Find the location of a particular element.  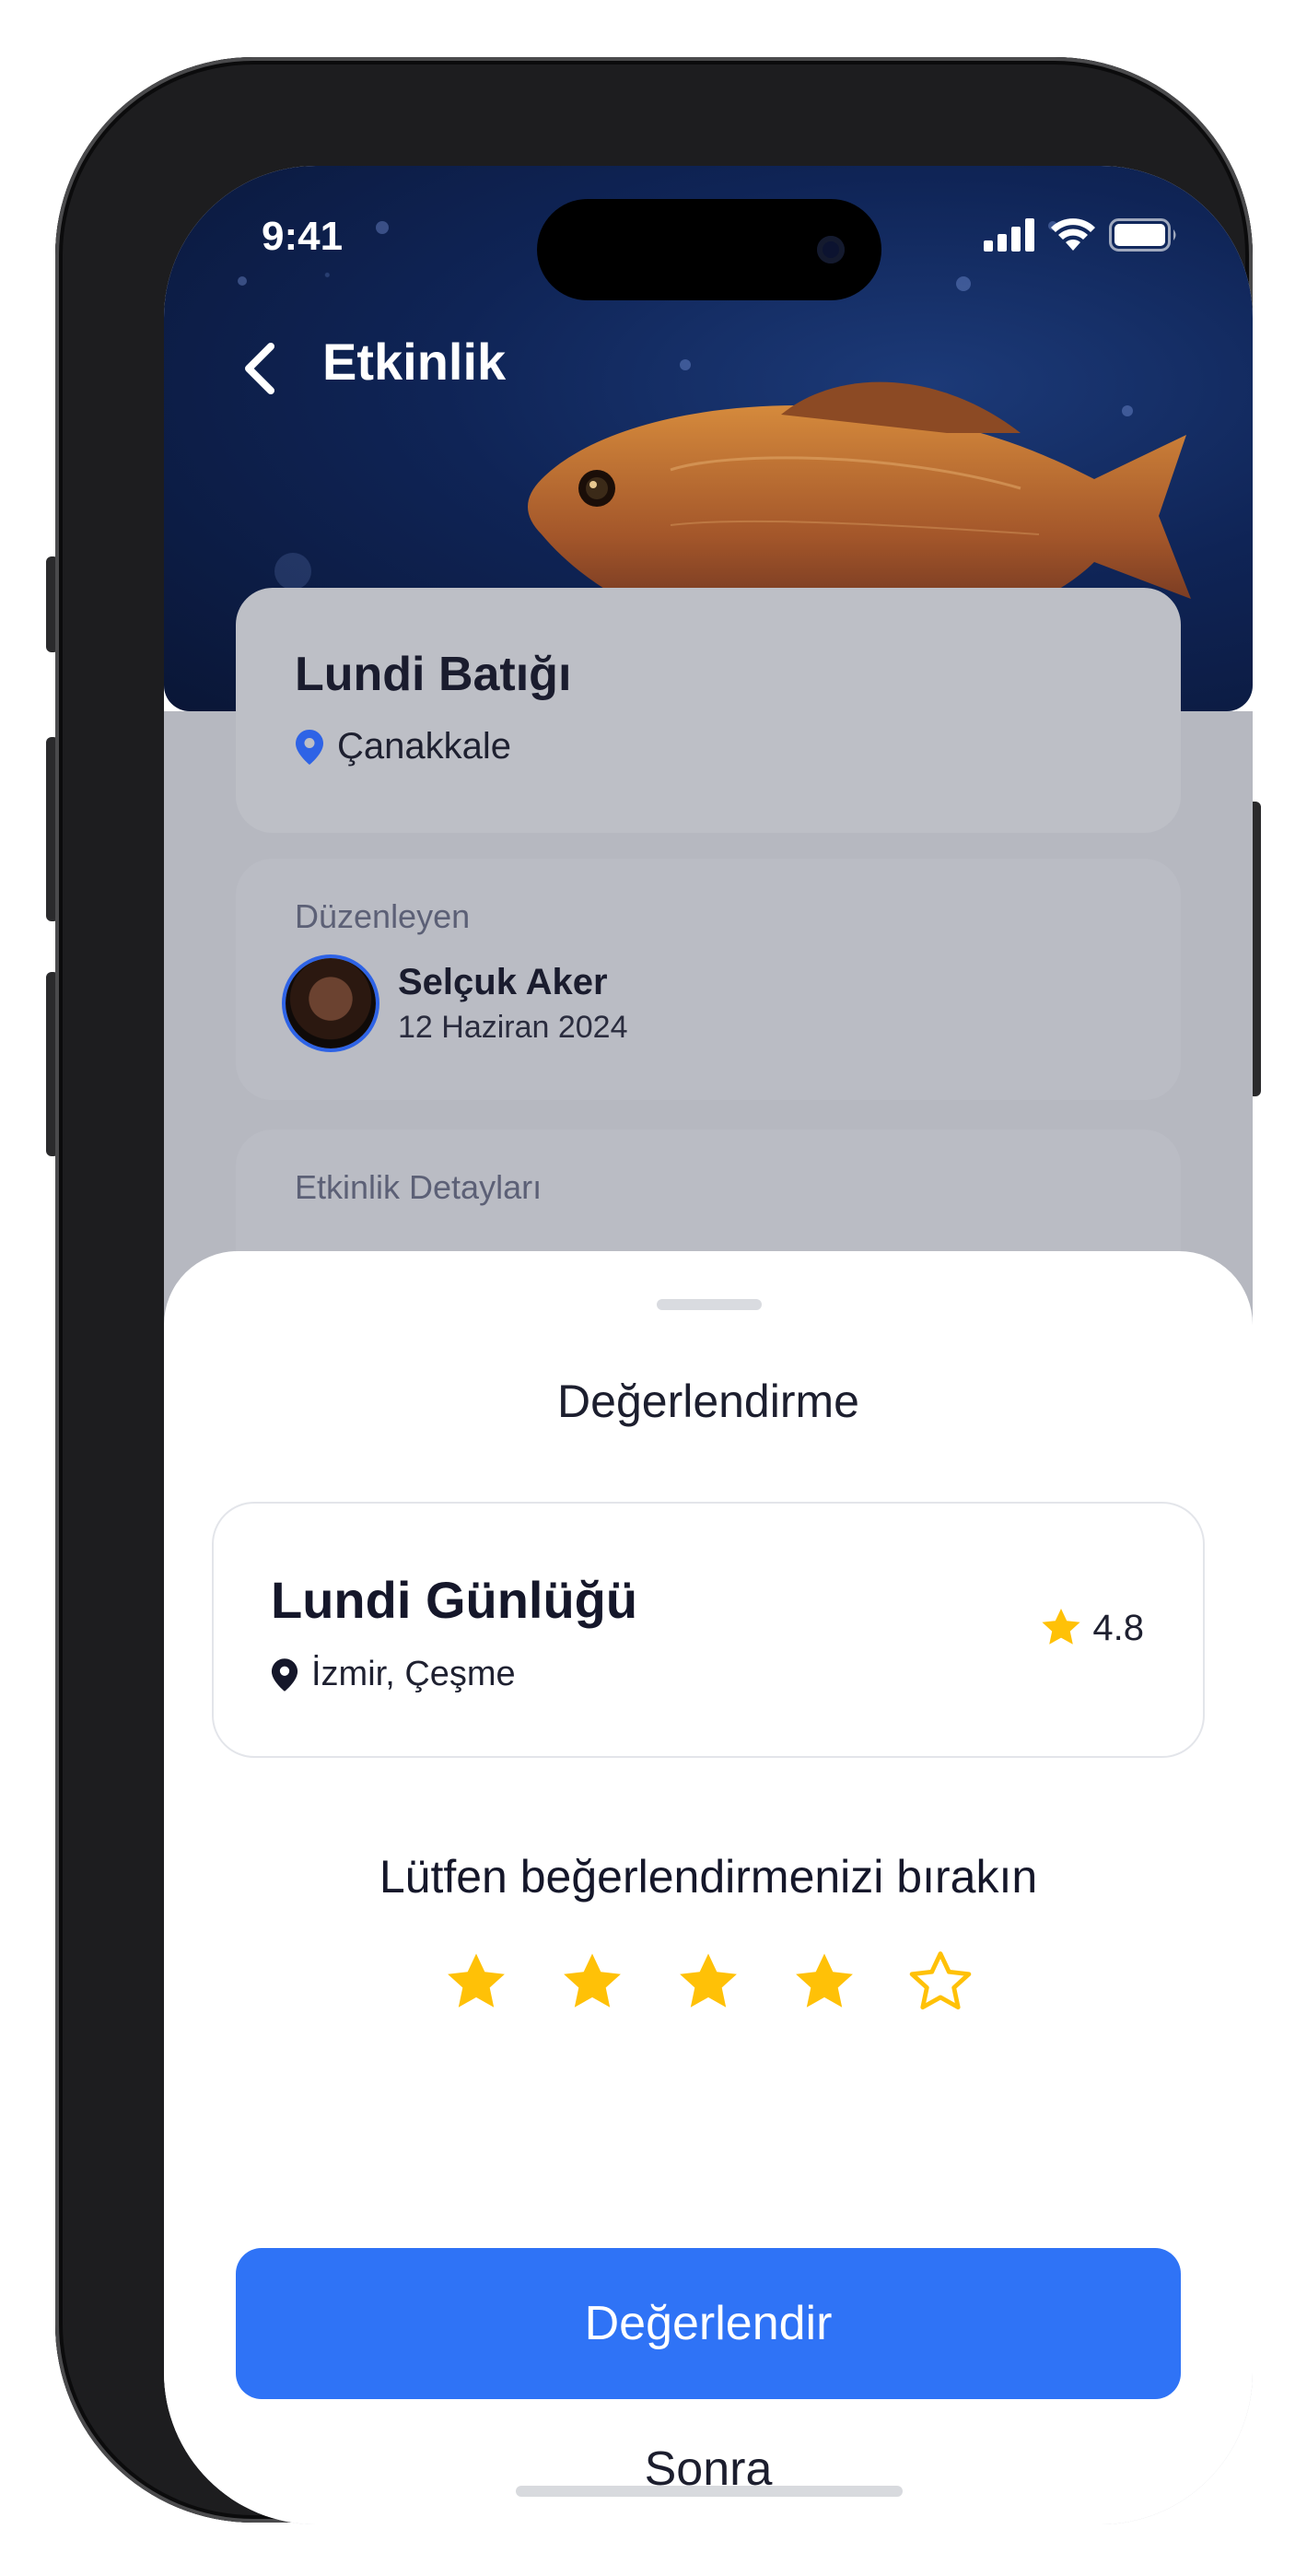

event-summary-card: Lundi Batığı Çanakkale is located at coordinates (709, 710).